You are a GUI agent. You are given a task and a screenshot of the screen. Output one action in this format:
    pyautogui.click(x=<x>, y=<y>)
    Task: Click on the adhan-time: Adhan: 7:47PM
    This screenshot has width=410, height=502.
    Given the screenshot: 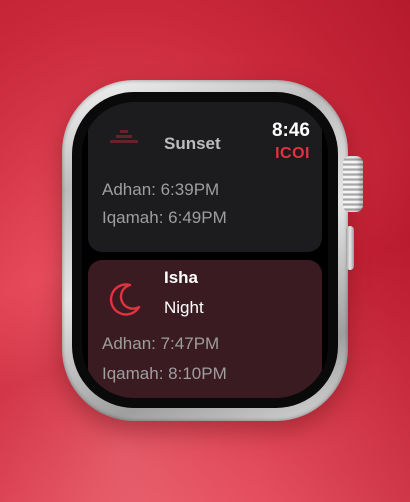 What is the action you would take?
    pyautogui.click(x=161, y=343)
    